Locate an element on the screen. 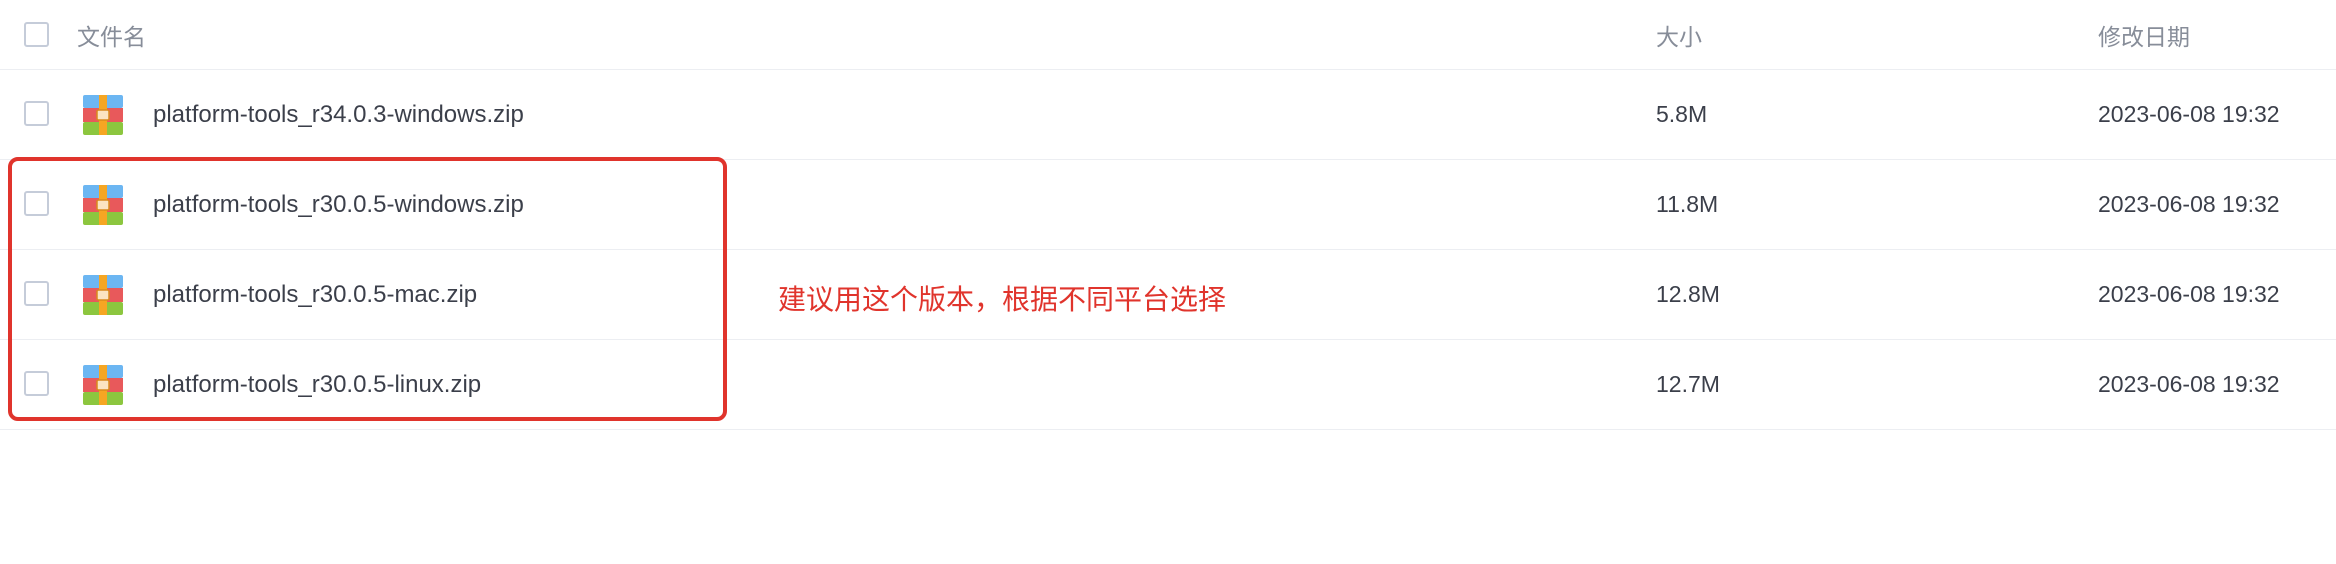 The height and width of the screenshot is (564, 2336). table-header: 文件名 大小 修改日期 is located at coordinates (1168, 35).